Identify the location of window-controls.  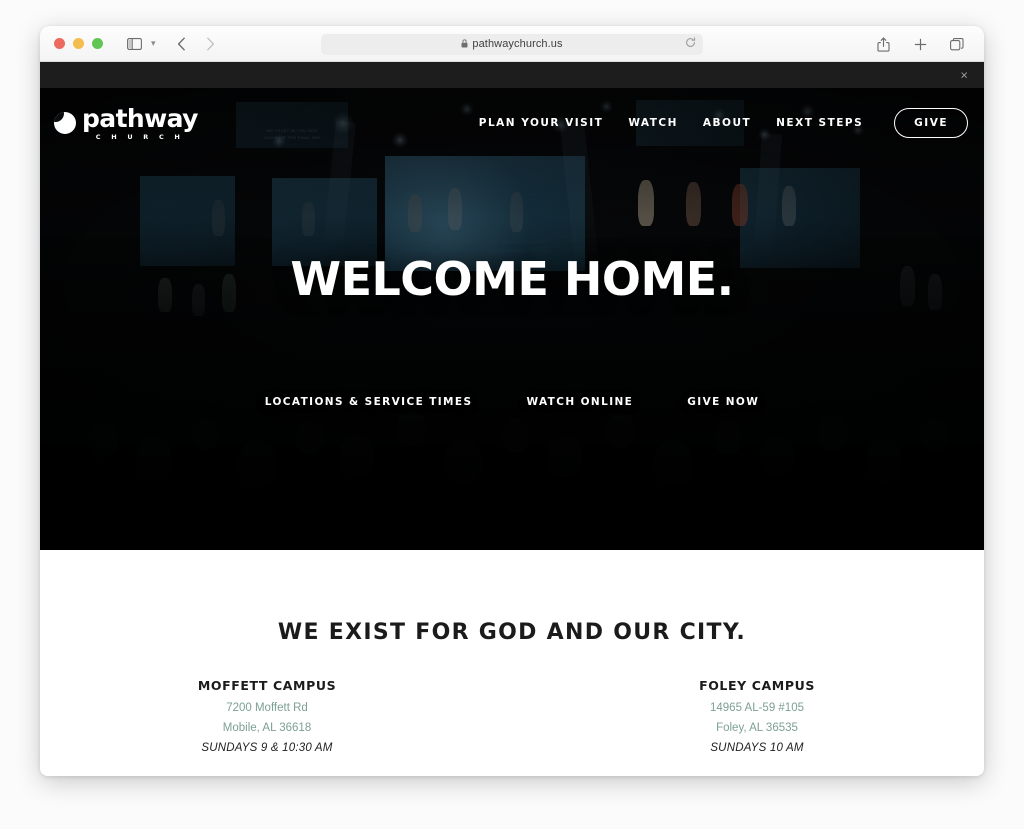
(78, 43).